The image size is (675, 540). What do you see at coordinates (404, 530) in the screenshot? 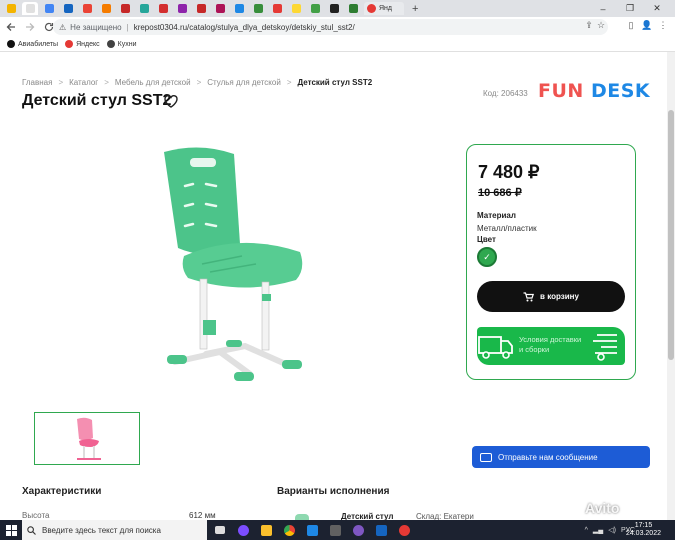
I see `opera-icon` at bounding box center [404, 530].